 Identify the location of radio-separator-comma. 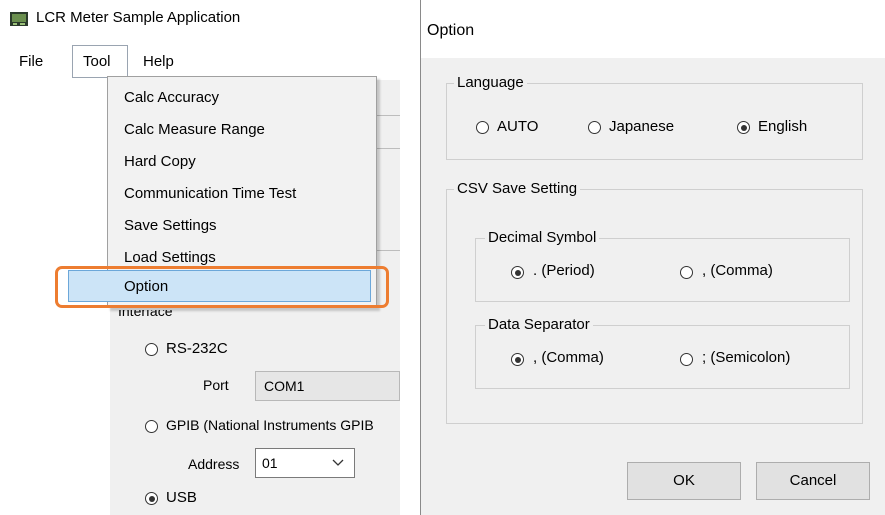
(517, 359).